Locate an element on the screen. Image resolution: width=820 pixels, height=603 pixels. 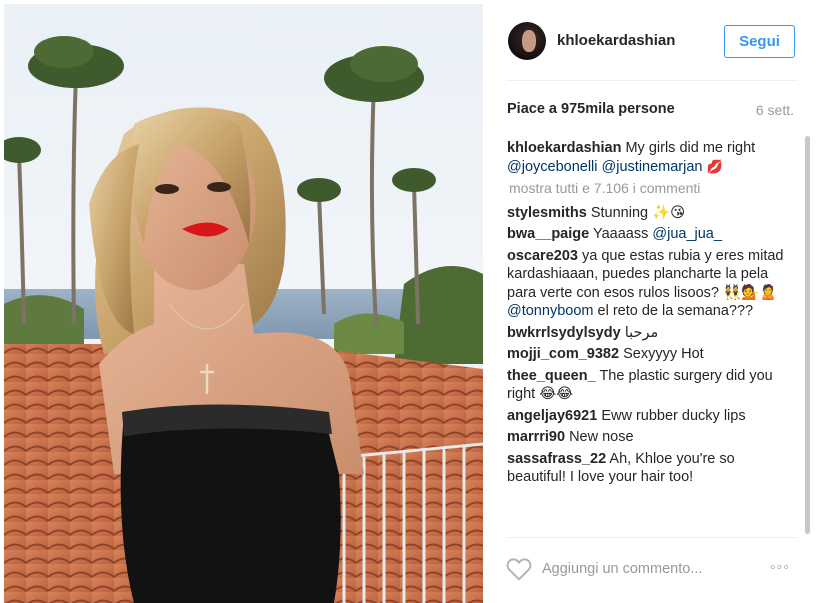
comment-text: Eww rubber ducky lips is located at coordinates (673, 415).